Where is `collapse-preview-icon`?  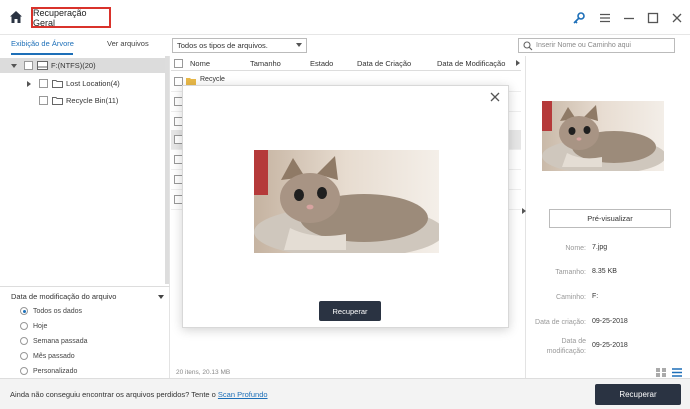
collapse-preview-icon is located at coordinates (524, 211).